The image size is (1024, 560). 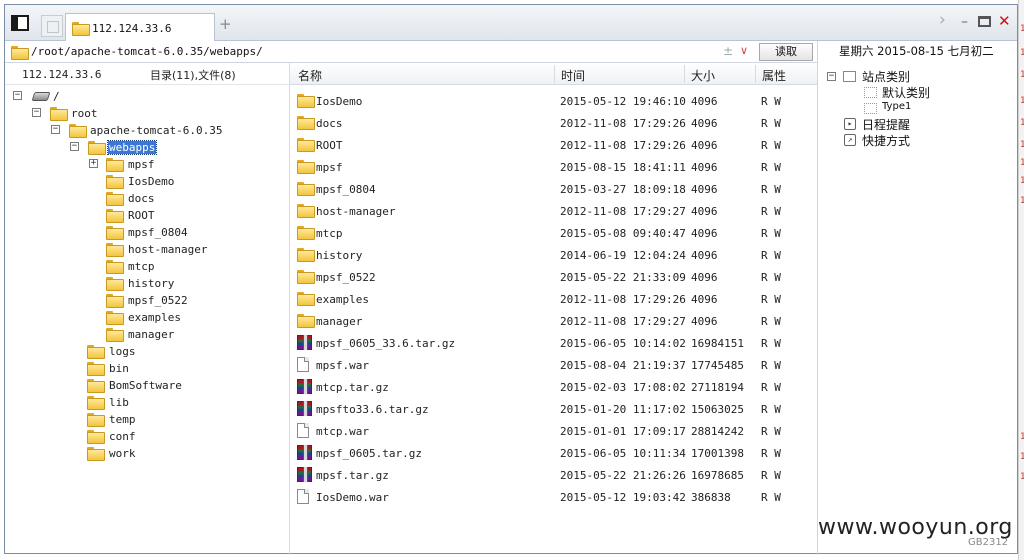 I want to click on file-row: history 2014-06-19 12:04:24 4096 R W, so click(x=553, y=255).